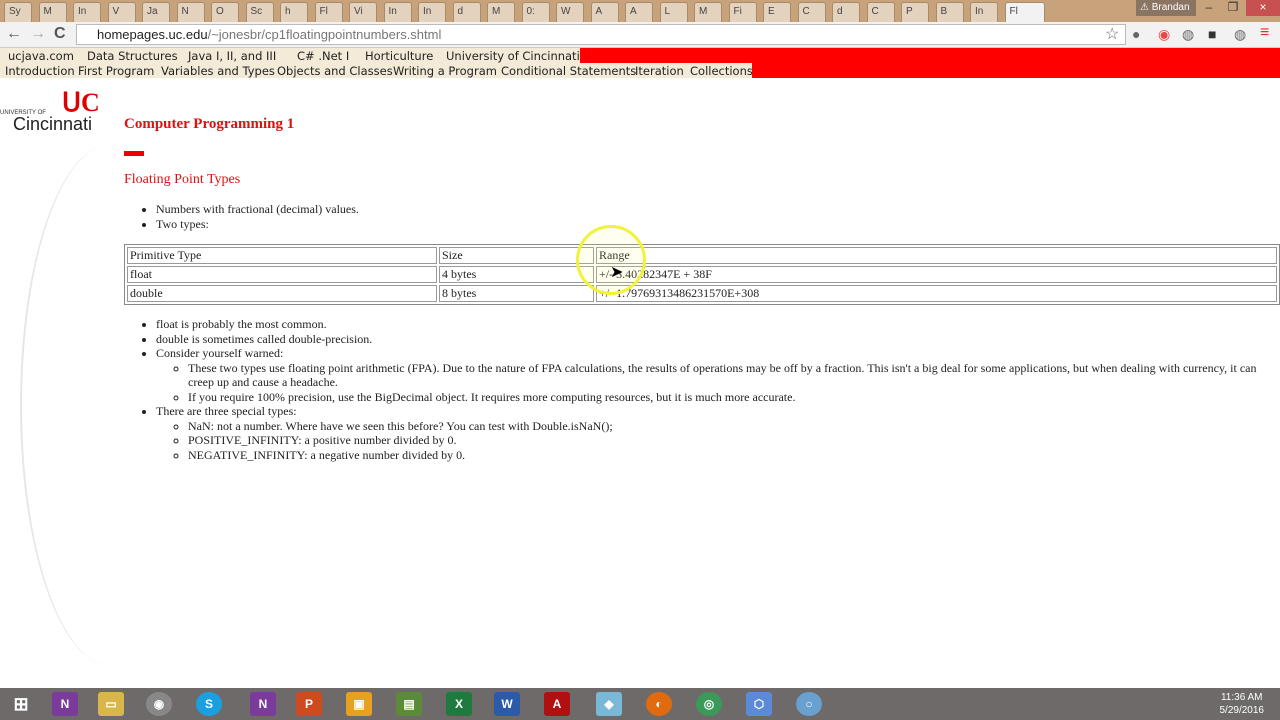  I want to click on database-extension-icon-2: ◍, so click(1240, 34).